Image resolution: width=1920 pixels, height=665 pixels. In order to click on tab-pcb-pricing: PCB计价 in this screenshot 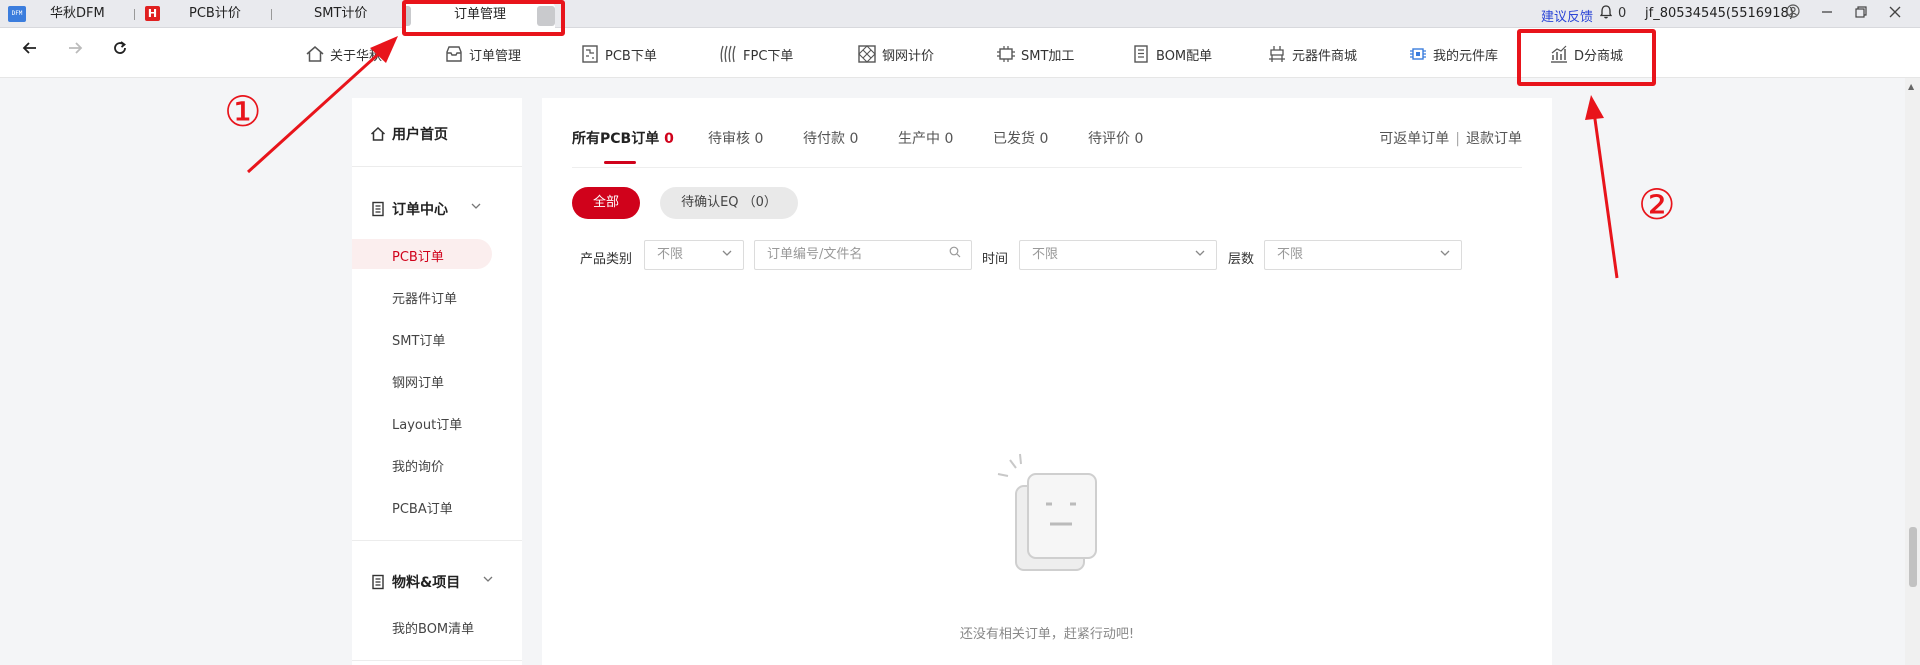, I will do `click(215, 14)`.